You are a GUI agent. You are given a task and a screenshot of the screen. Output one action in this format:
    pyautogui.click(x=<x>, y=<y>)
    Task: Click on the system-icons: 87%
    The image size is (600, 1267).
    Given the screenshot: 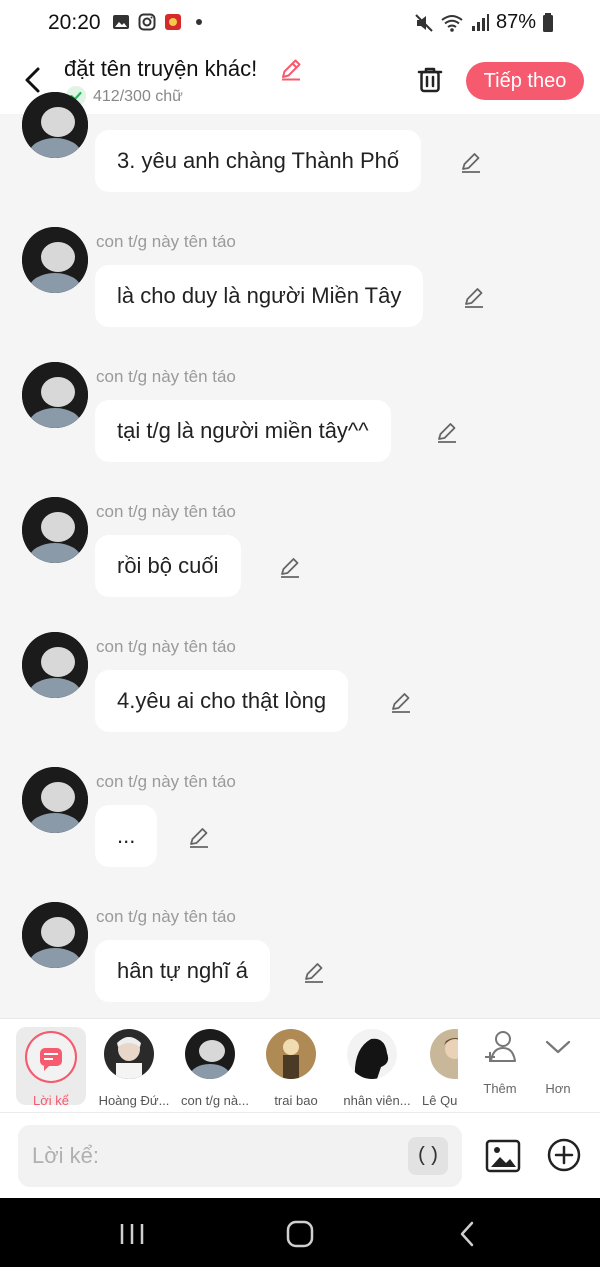 What is the action you would take?
    pyautogui.click(x=484, y=22)
    